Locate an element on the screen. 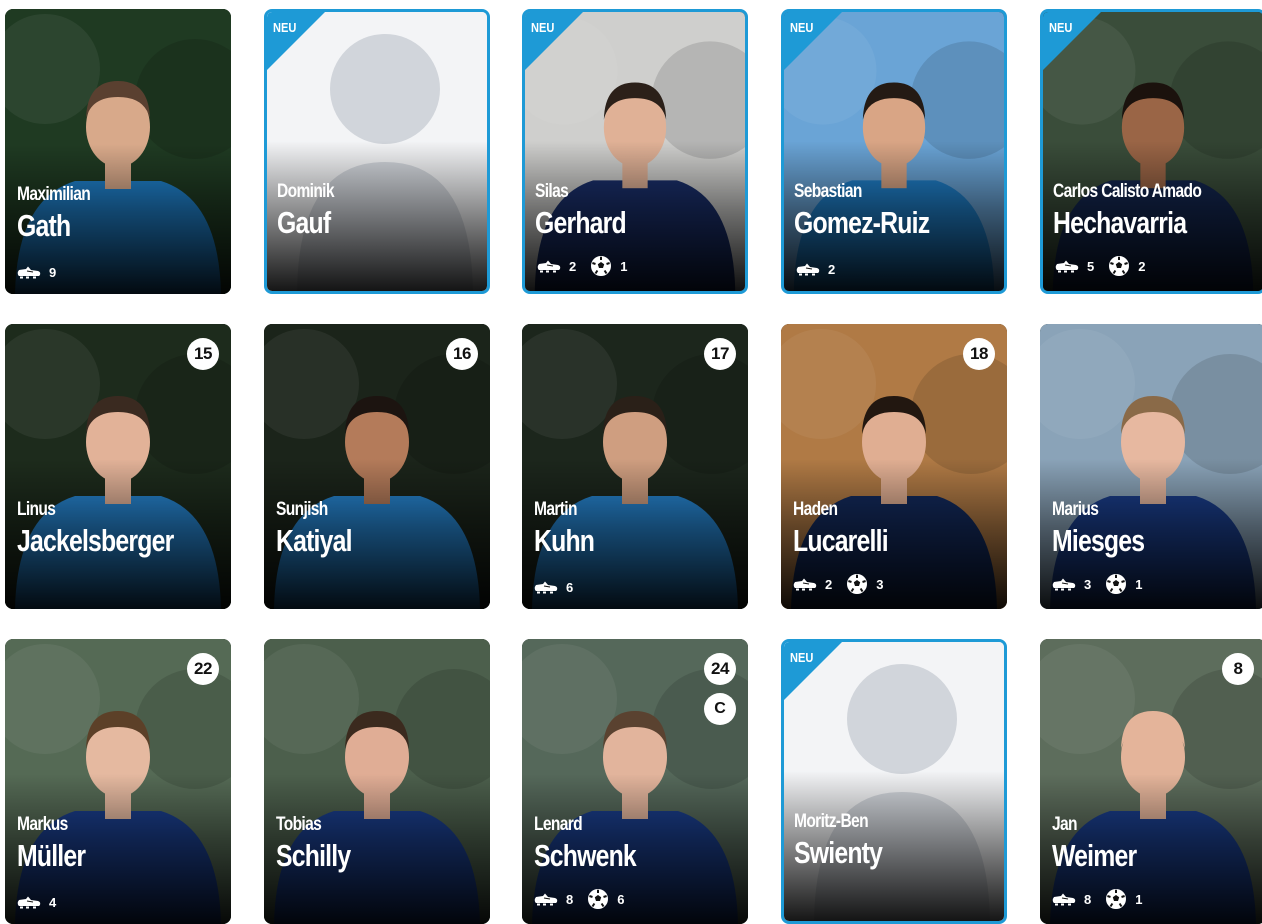 Image resolution: width=1262 pixels, height=924 pixels. player-last-name: Gauf is located at coordinates (304, 222).